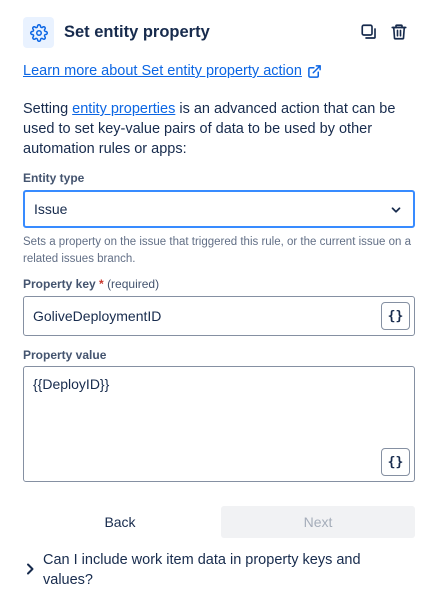 The height and width of the screenshot is (598, 435). What do you see at coordinates (219, 209) in the screenshot?
I see `entity-type-select: Issue` at bounding box center [219, 209].